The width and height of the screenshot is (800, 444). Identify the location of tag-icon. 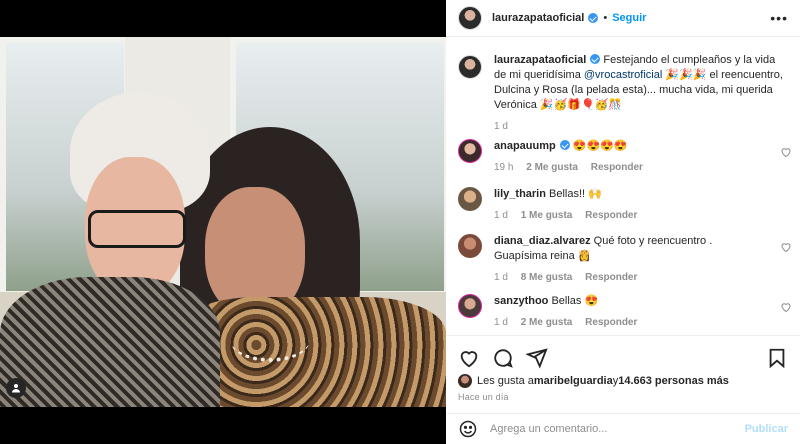
(16, 388).